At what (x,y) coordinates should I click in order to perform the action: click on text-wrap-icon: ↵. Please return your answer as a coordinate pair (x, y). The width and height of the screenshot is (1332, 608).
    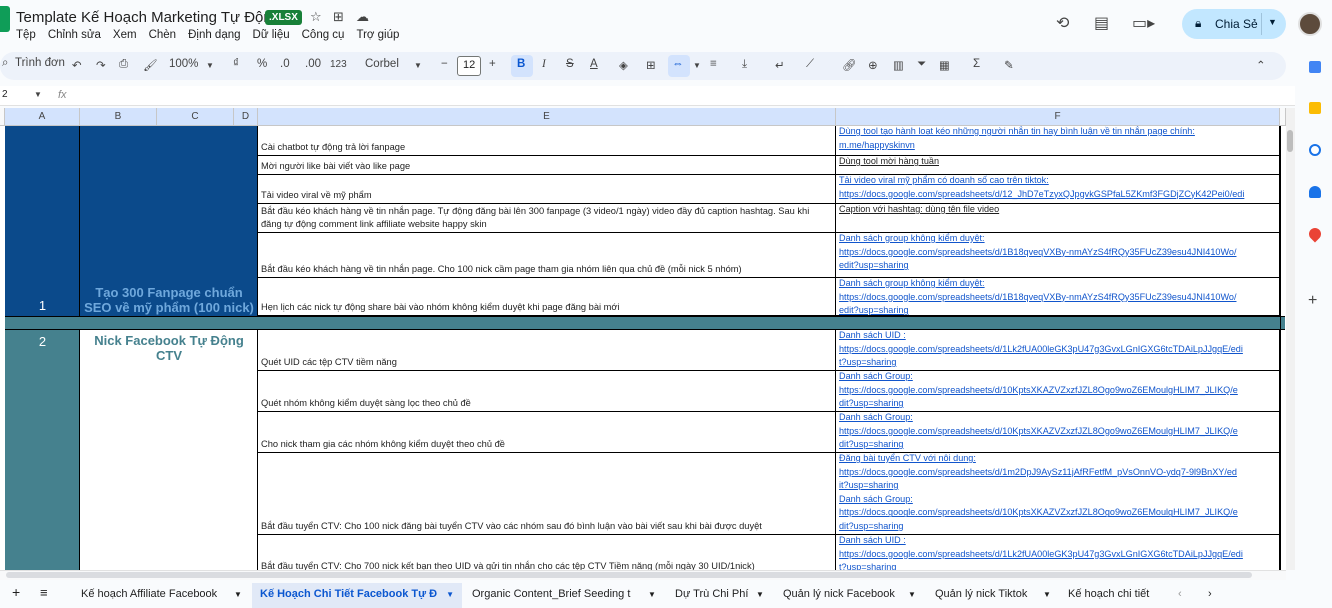
    Looking at the image, I should click on (780, 65).